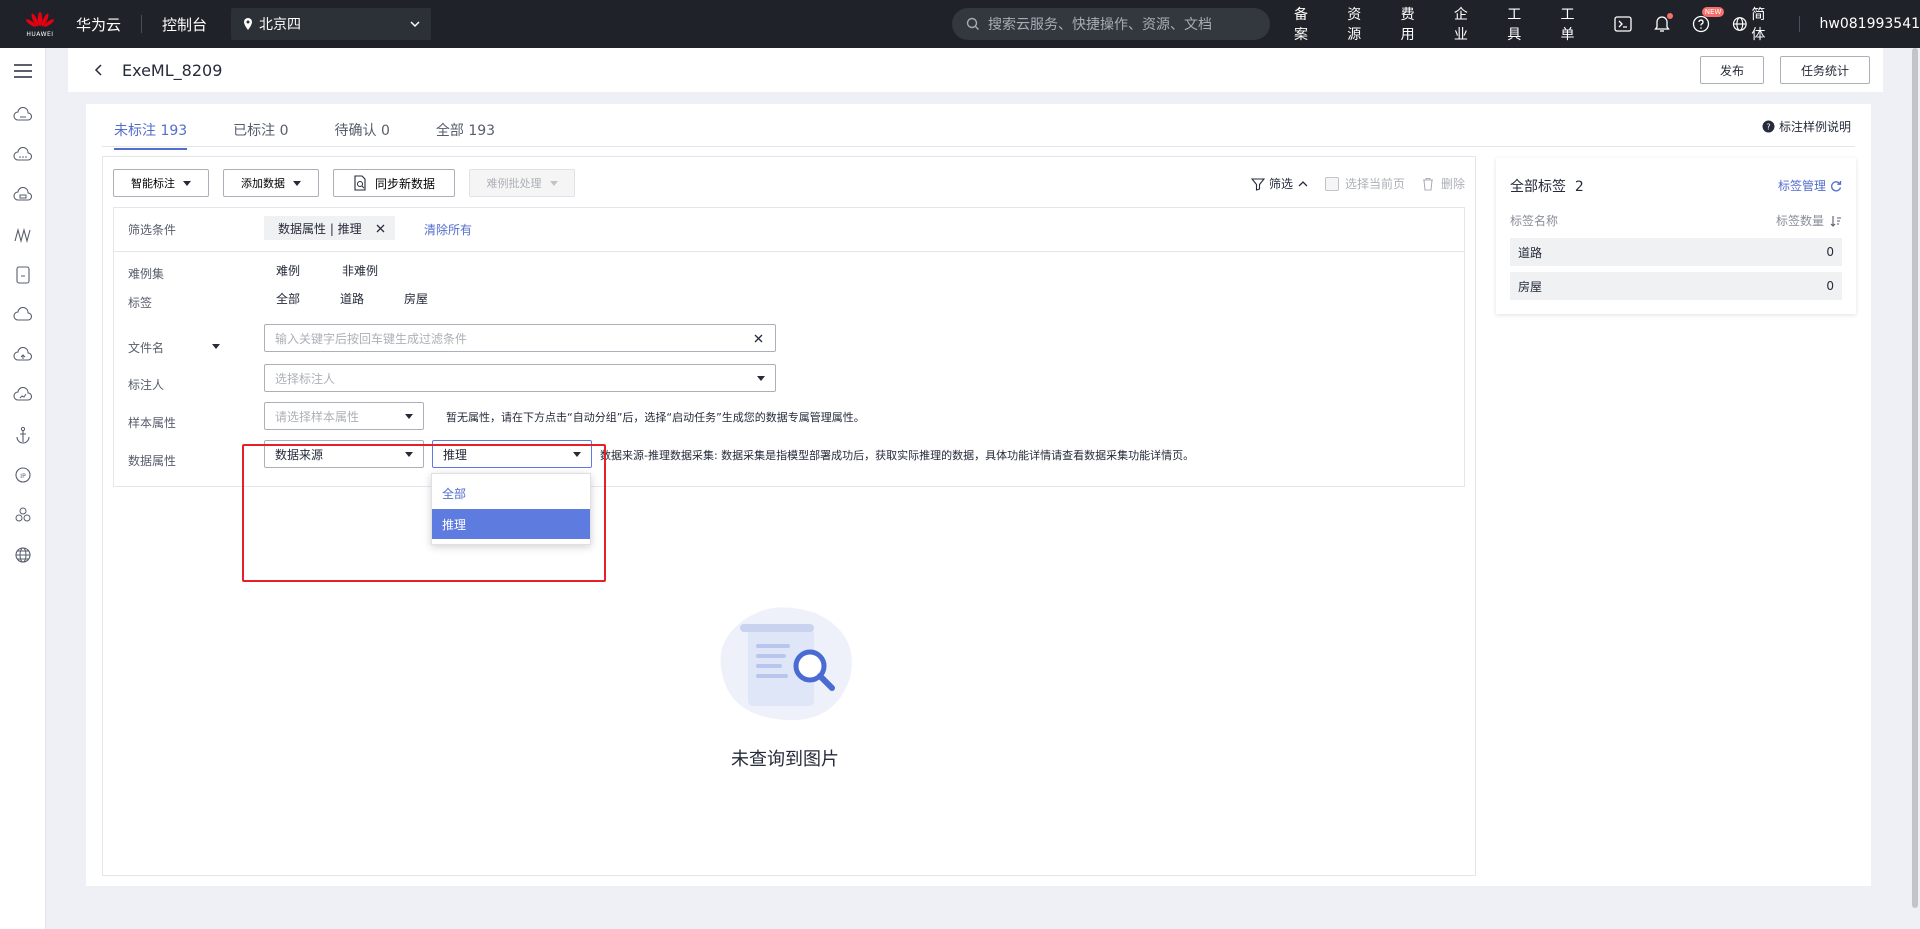  Describe the element at coordinates (1836, 186) in the screenshot. I see `refresh-icon` at that location.